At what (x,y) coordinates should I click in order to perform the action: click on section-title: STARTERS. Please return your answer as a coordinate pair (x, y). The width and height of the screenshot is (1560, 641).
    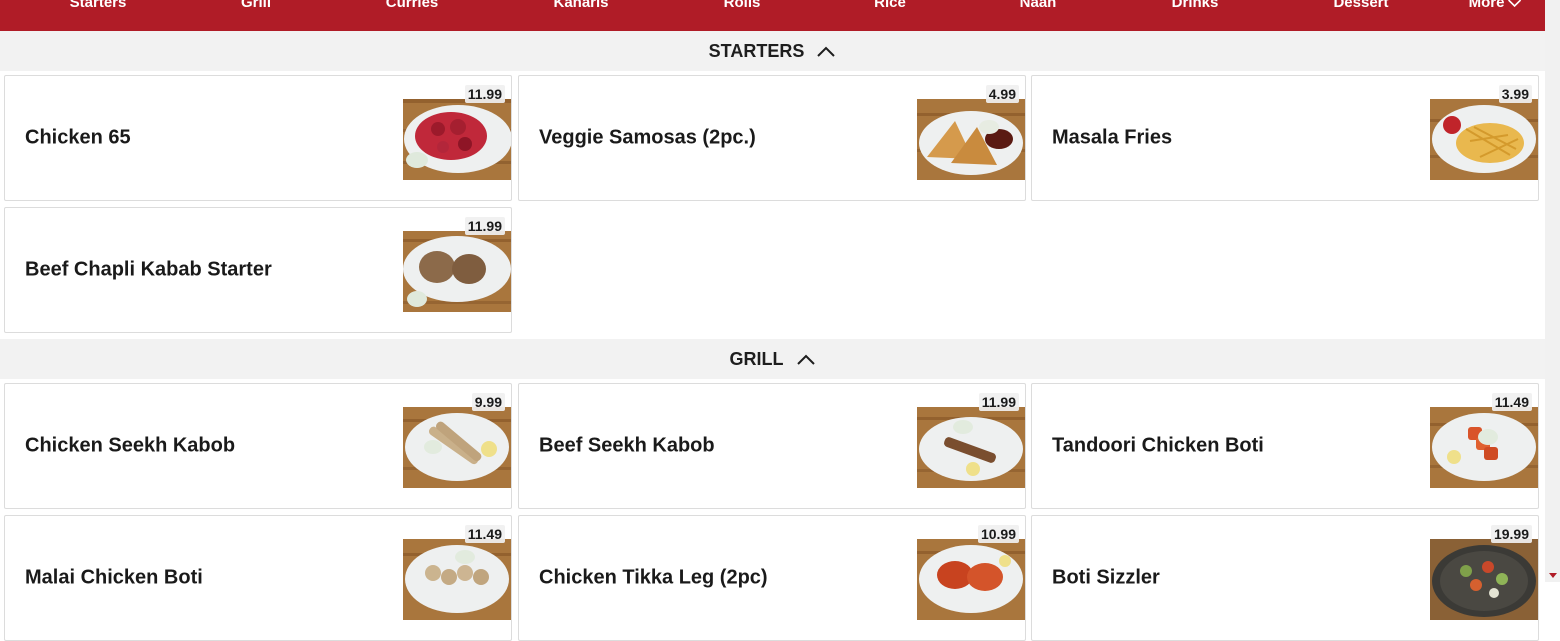
    Looking at the image, I should click on (756, 50).